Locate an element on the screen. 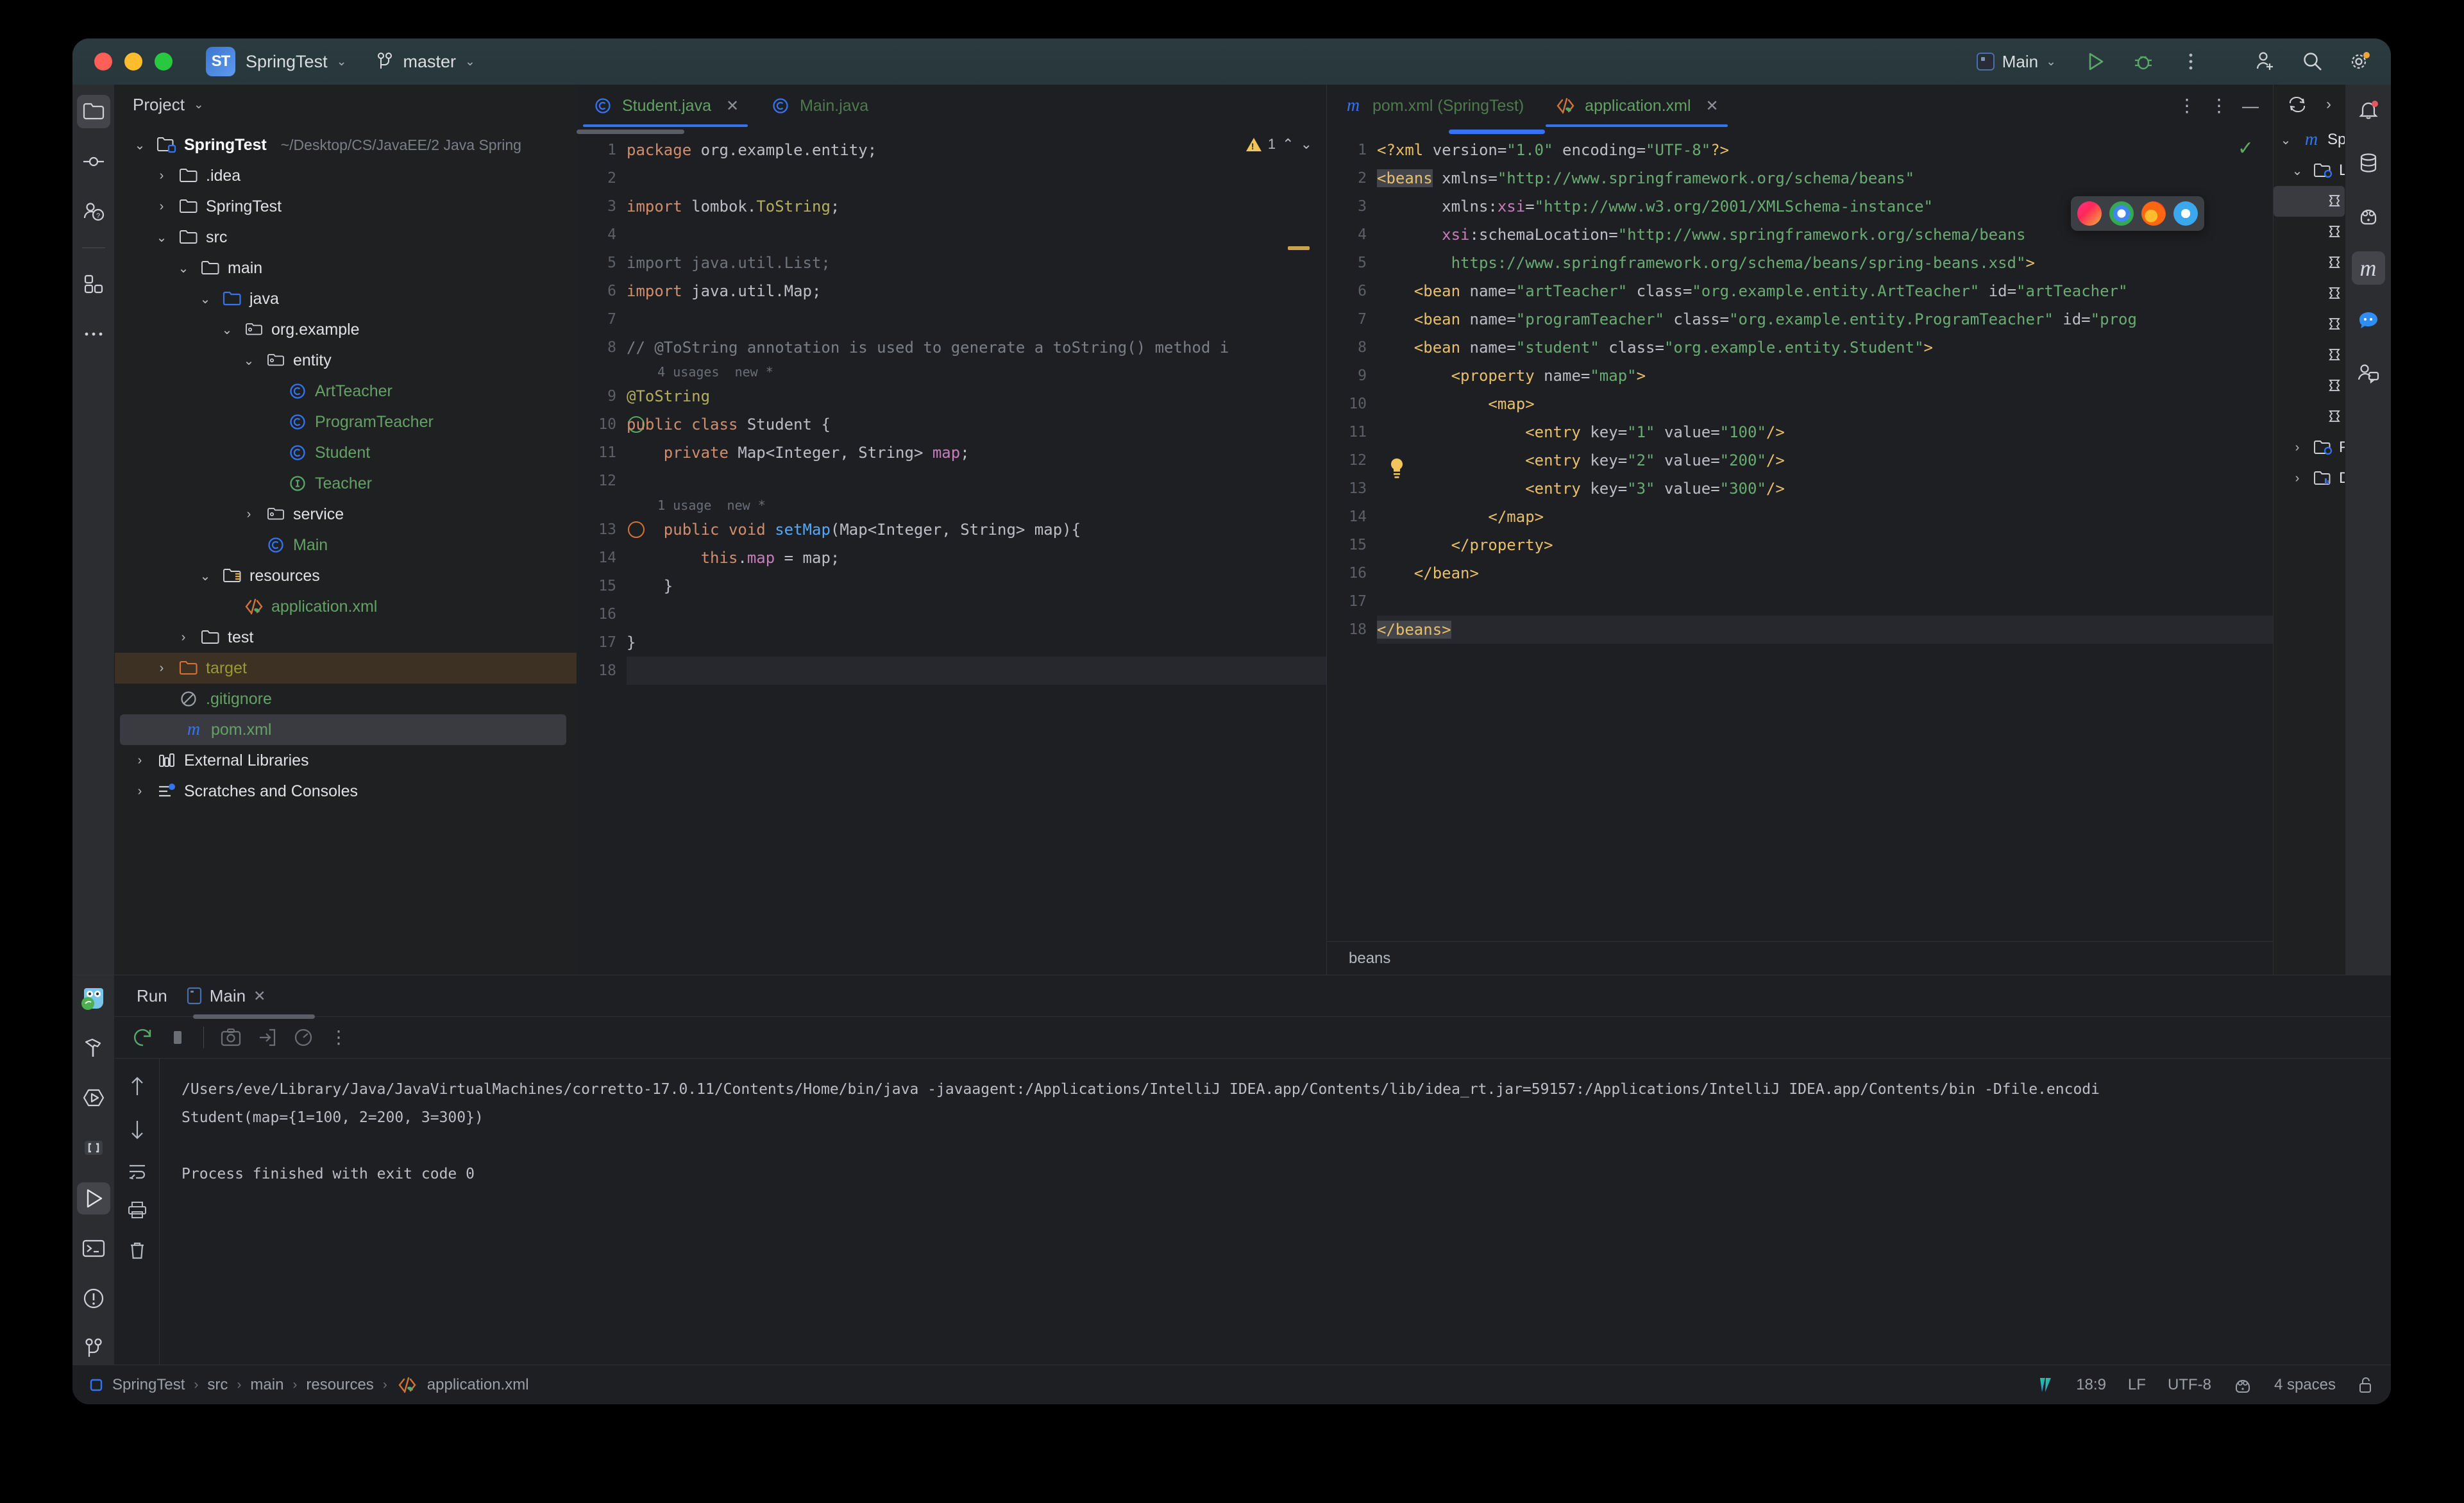 The width and height of the screenshot is (2464, 1503). run-more-actions-button: ⋮ is located at coordinates (339, 1037).